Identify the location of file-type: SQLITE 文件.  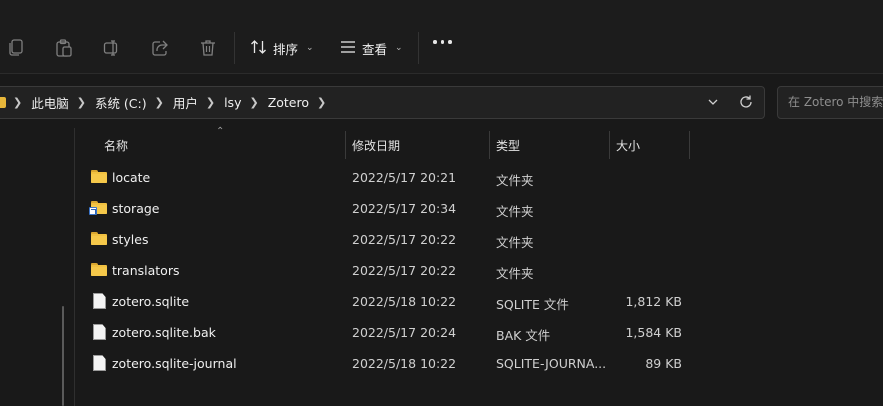
(532, 304).